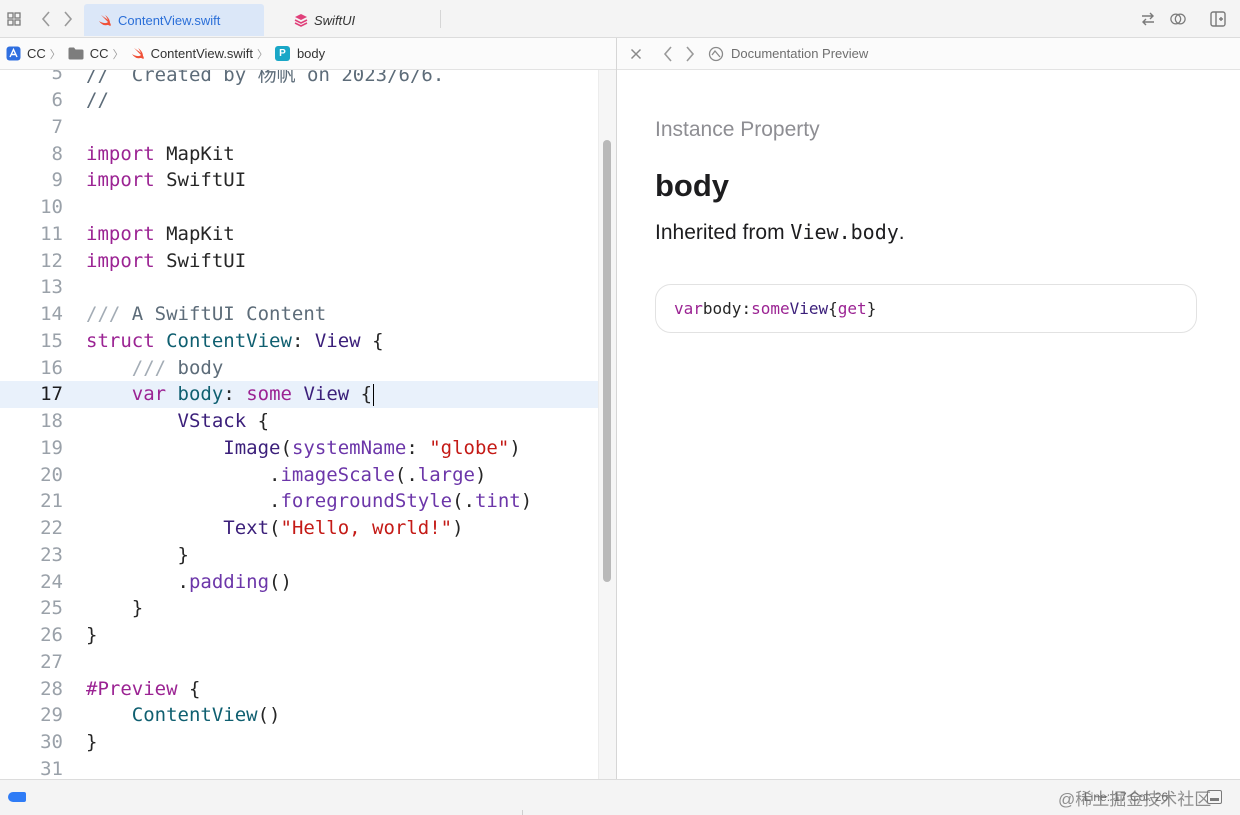  Describe the element at coordinates (26, 53) in the screenshot. I see `breadcrumb-item-project: CC` at that location.